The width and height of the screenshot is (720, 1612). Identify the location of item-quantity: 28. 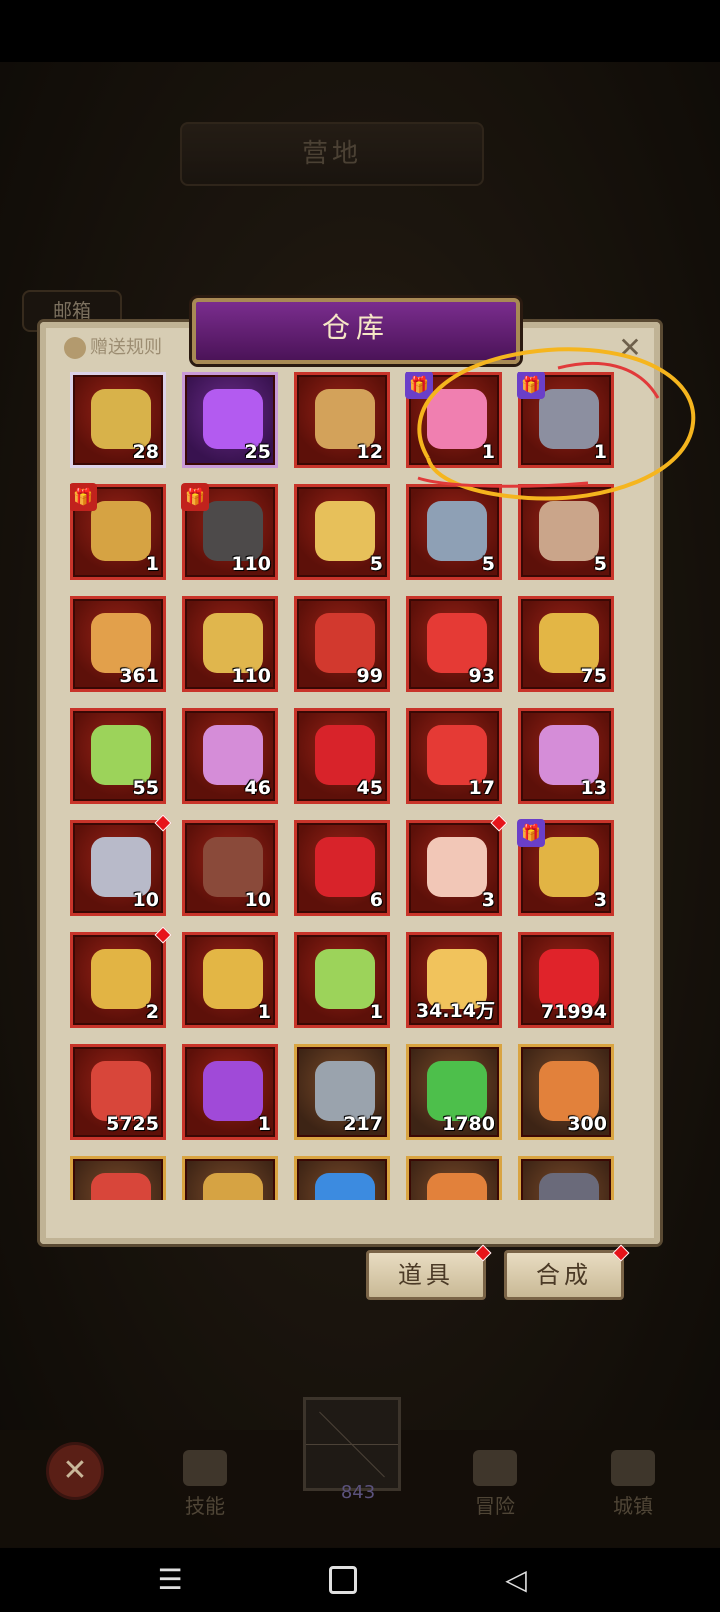
(145, 452).